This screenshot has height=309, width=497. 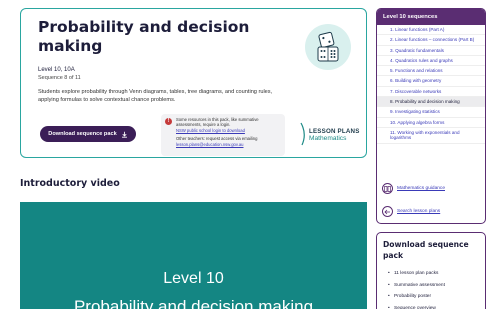 I want to click on logo-swoosh-icon, so click(x=302, y=134).